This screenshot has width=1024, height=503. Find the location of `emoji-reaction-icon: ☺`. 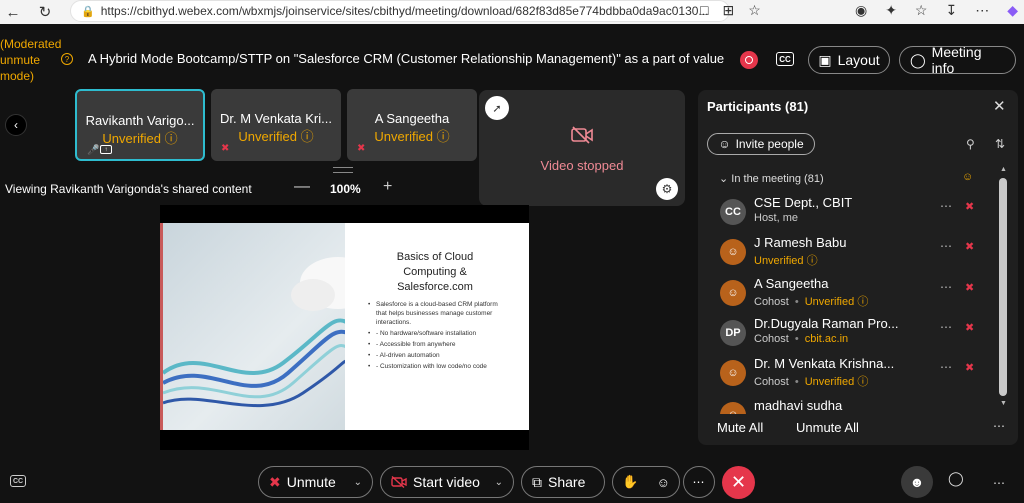

emoji-reaction-icon: ☺ is located at coordinates (663, 482).